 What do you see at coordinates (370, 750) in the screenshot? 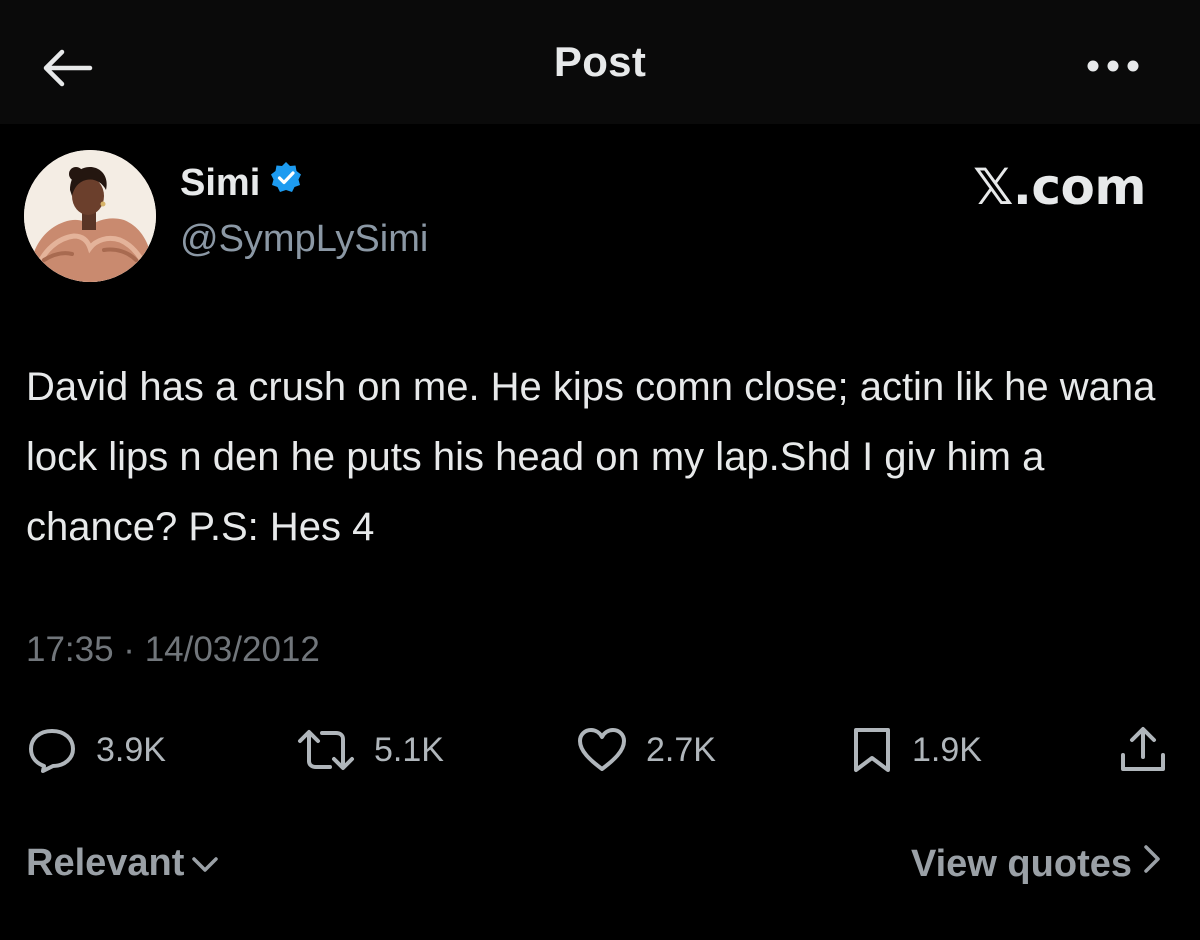
I see `retweet-button: 5.1K` at bounding box center [370, 750].